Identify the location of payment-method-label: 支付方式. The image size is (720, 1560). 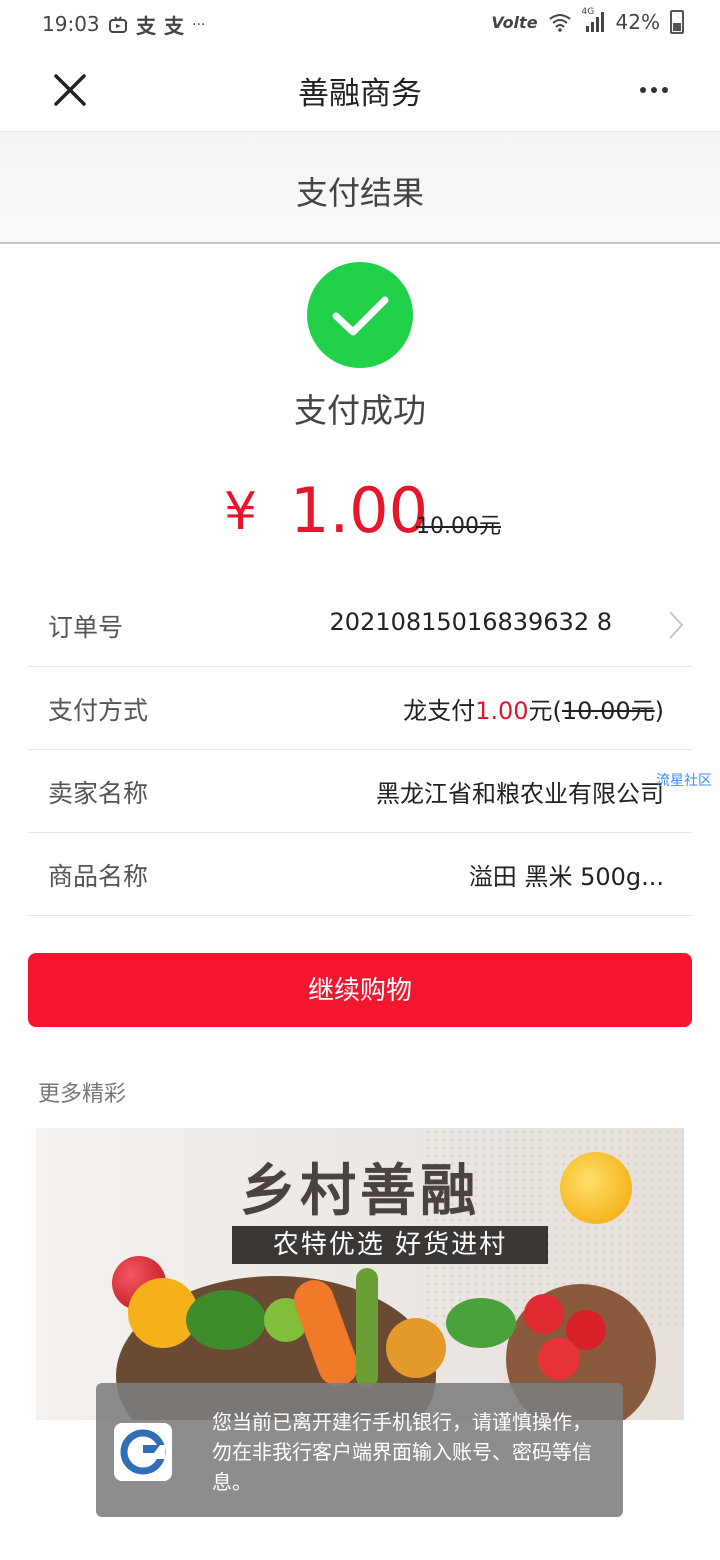
(98, 710).